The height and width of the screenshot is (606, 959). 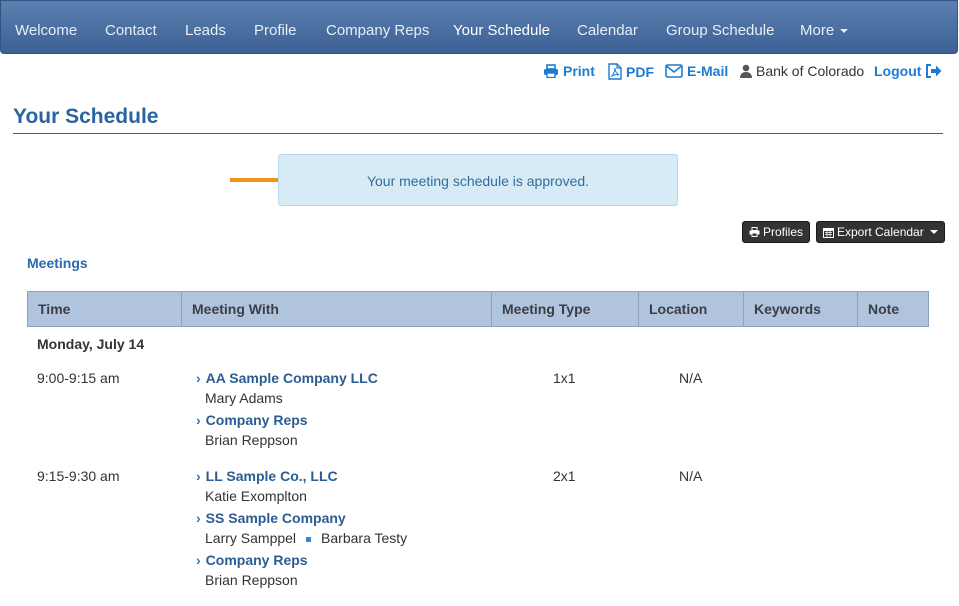 What do you see at coordinates (564, 378) in the screenshot?
I see `row-1-meeting-type: 1x1` at bounding box center [564, 378].